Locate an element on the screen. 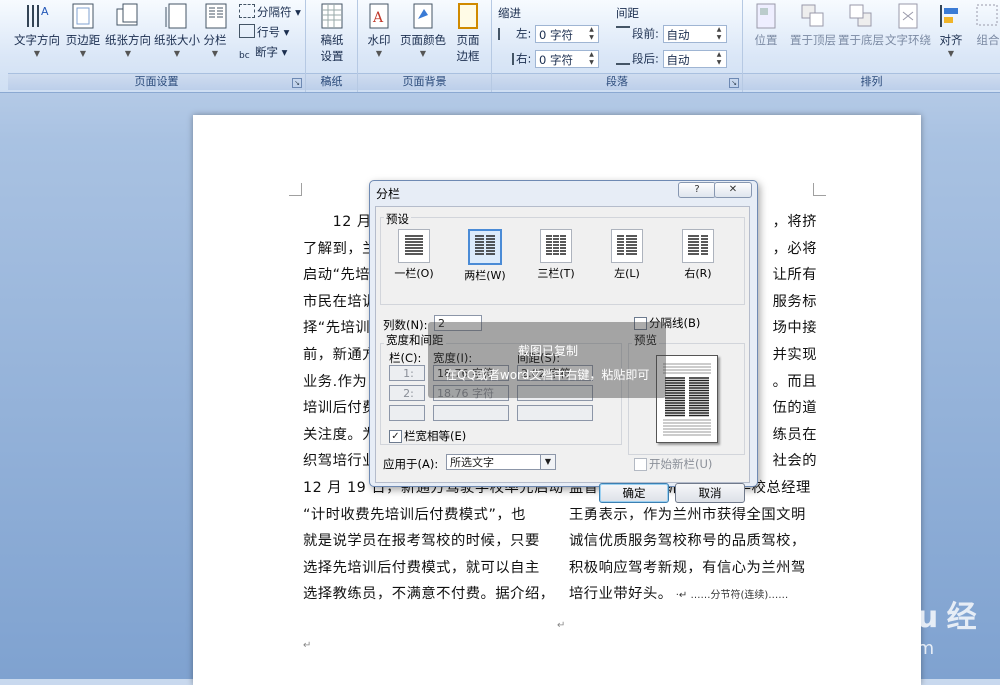  paragraph-group-label: 段落 is located at coordinates (617, 81).